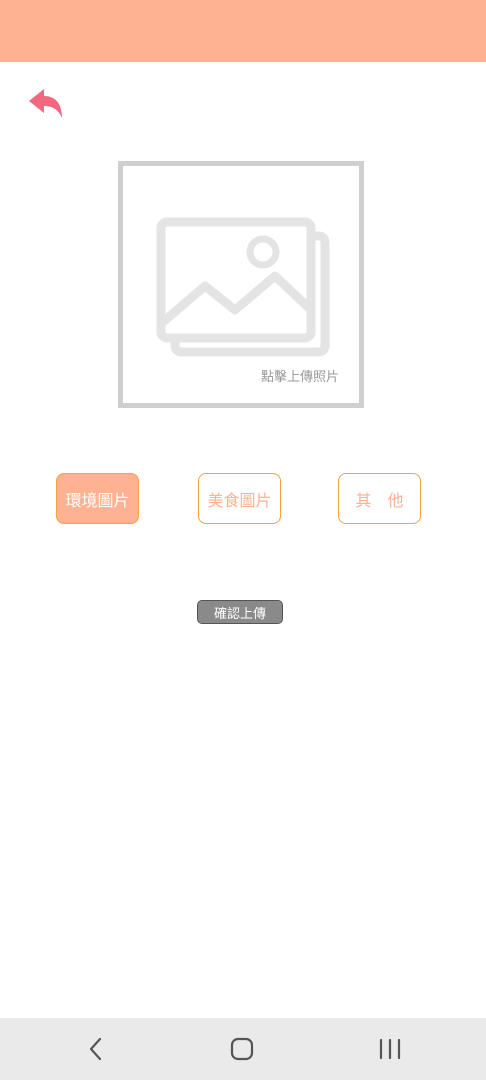 The image size is (486, 1080). I want to click on nav-recent-apps-button, so click(390, 1049).